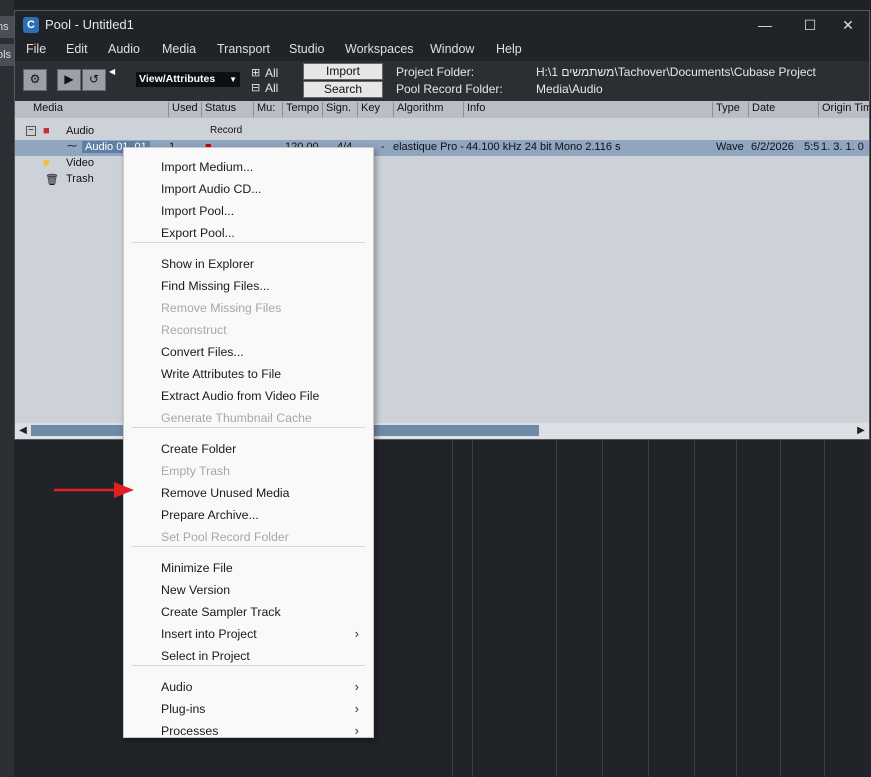 The width and height of the screenshot is (871, 777). What do you see at coordinates (240, 396) in the screenshot?
I see `menu-item-extract-audio-from-video-file: Extract Audio from Video File` at bounding box center [240, 396].